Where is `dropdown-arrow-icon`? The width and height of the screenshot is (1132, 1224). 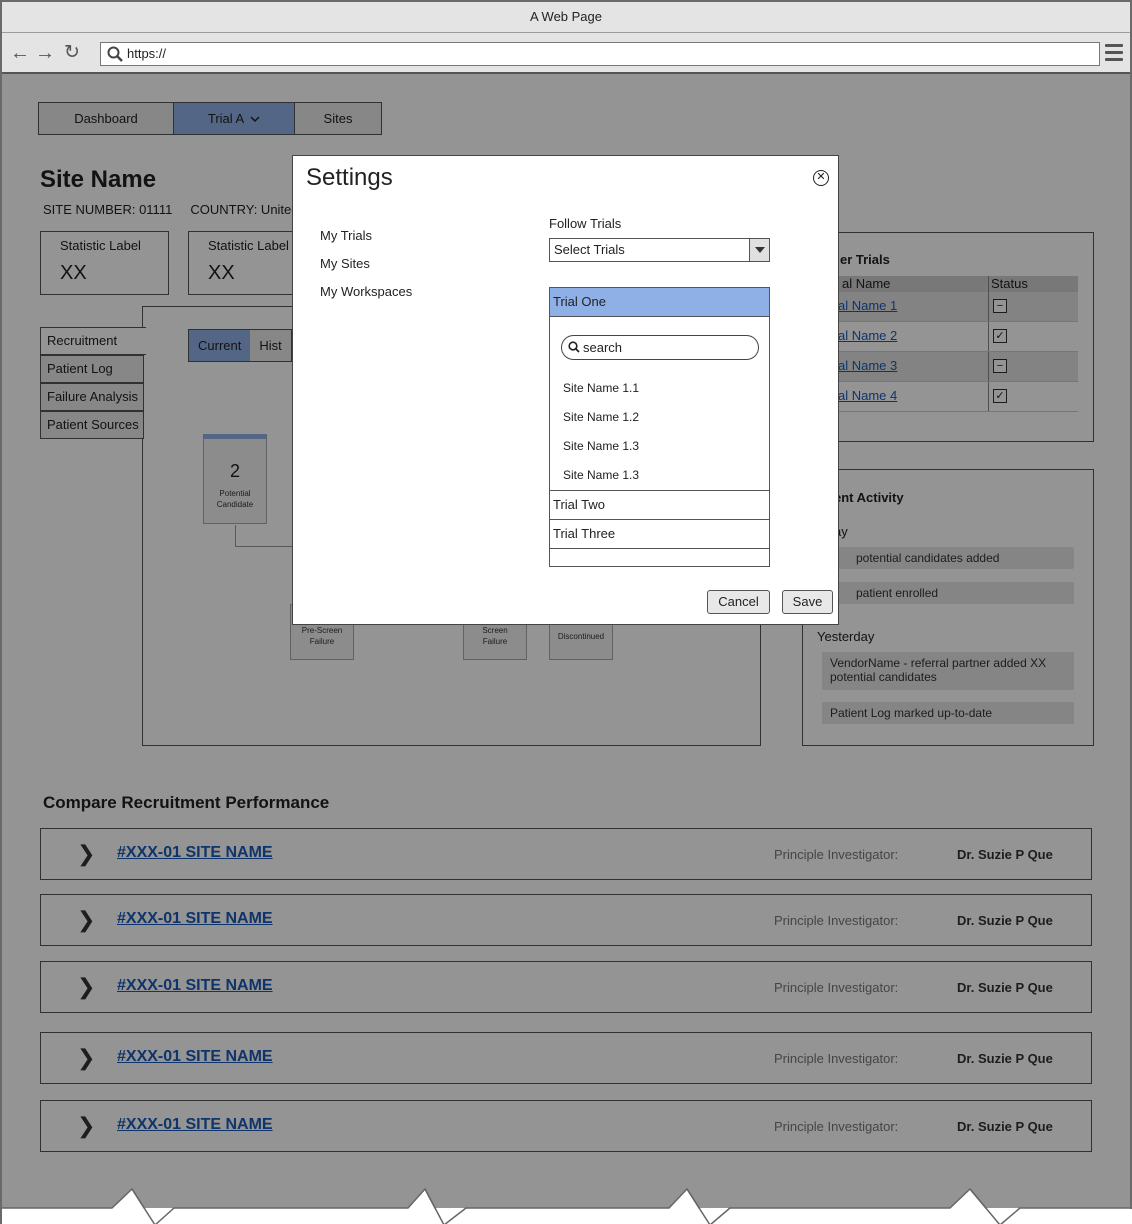
dropdown-arrow-icon is located at coordinates (759, 250).